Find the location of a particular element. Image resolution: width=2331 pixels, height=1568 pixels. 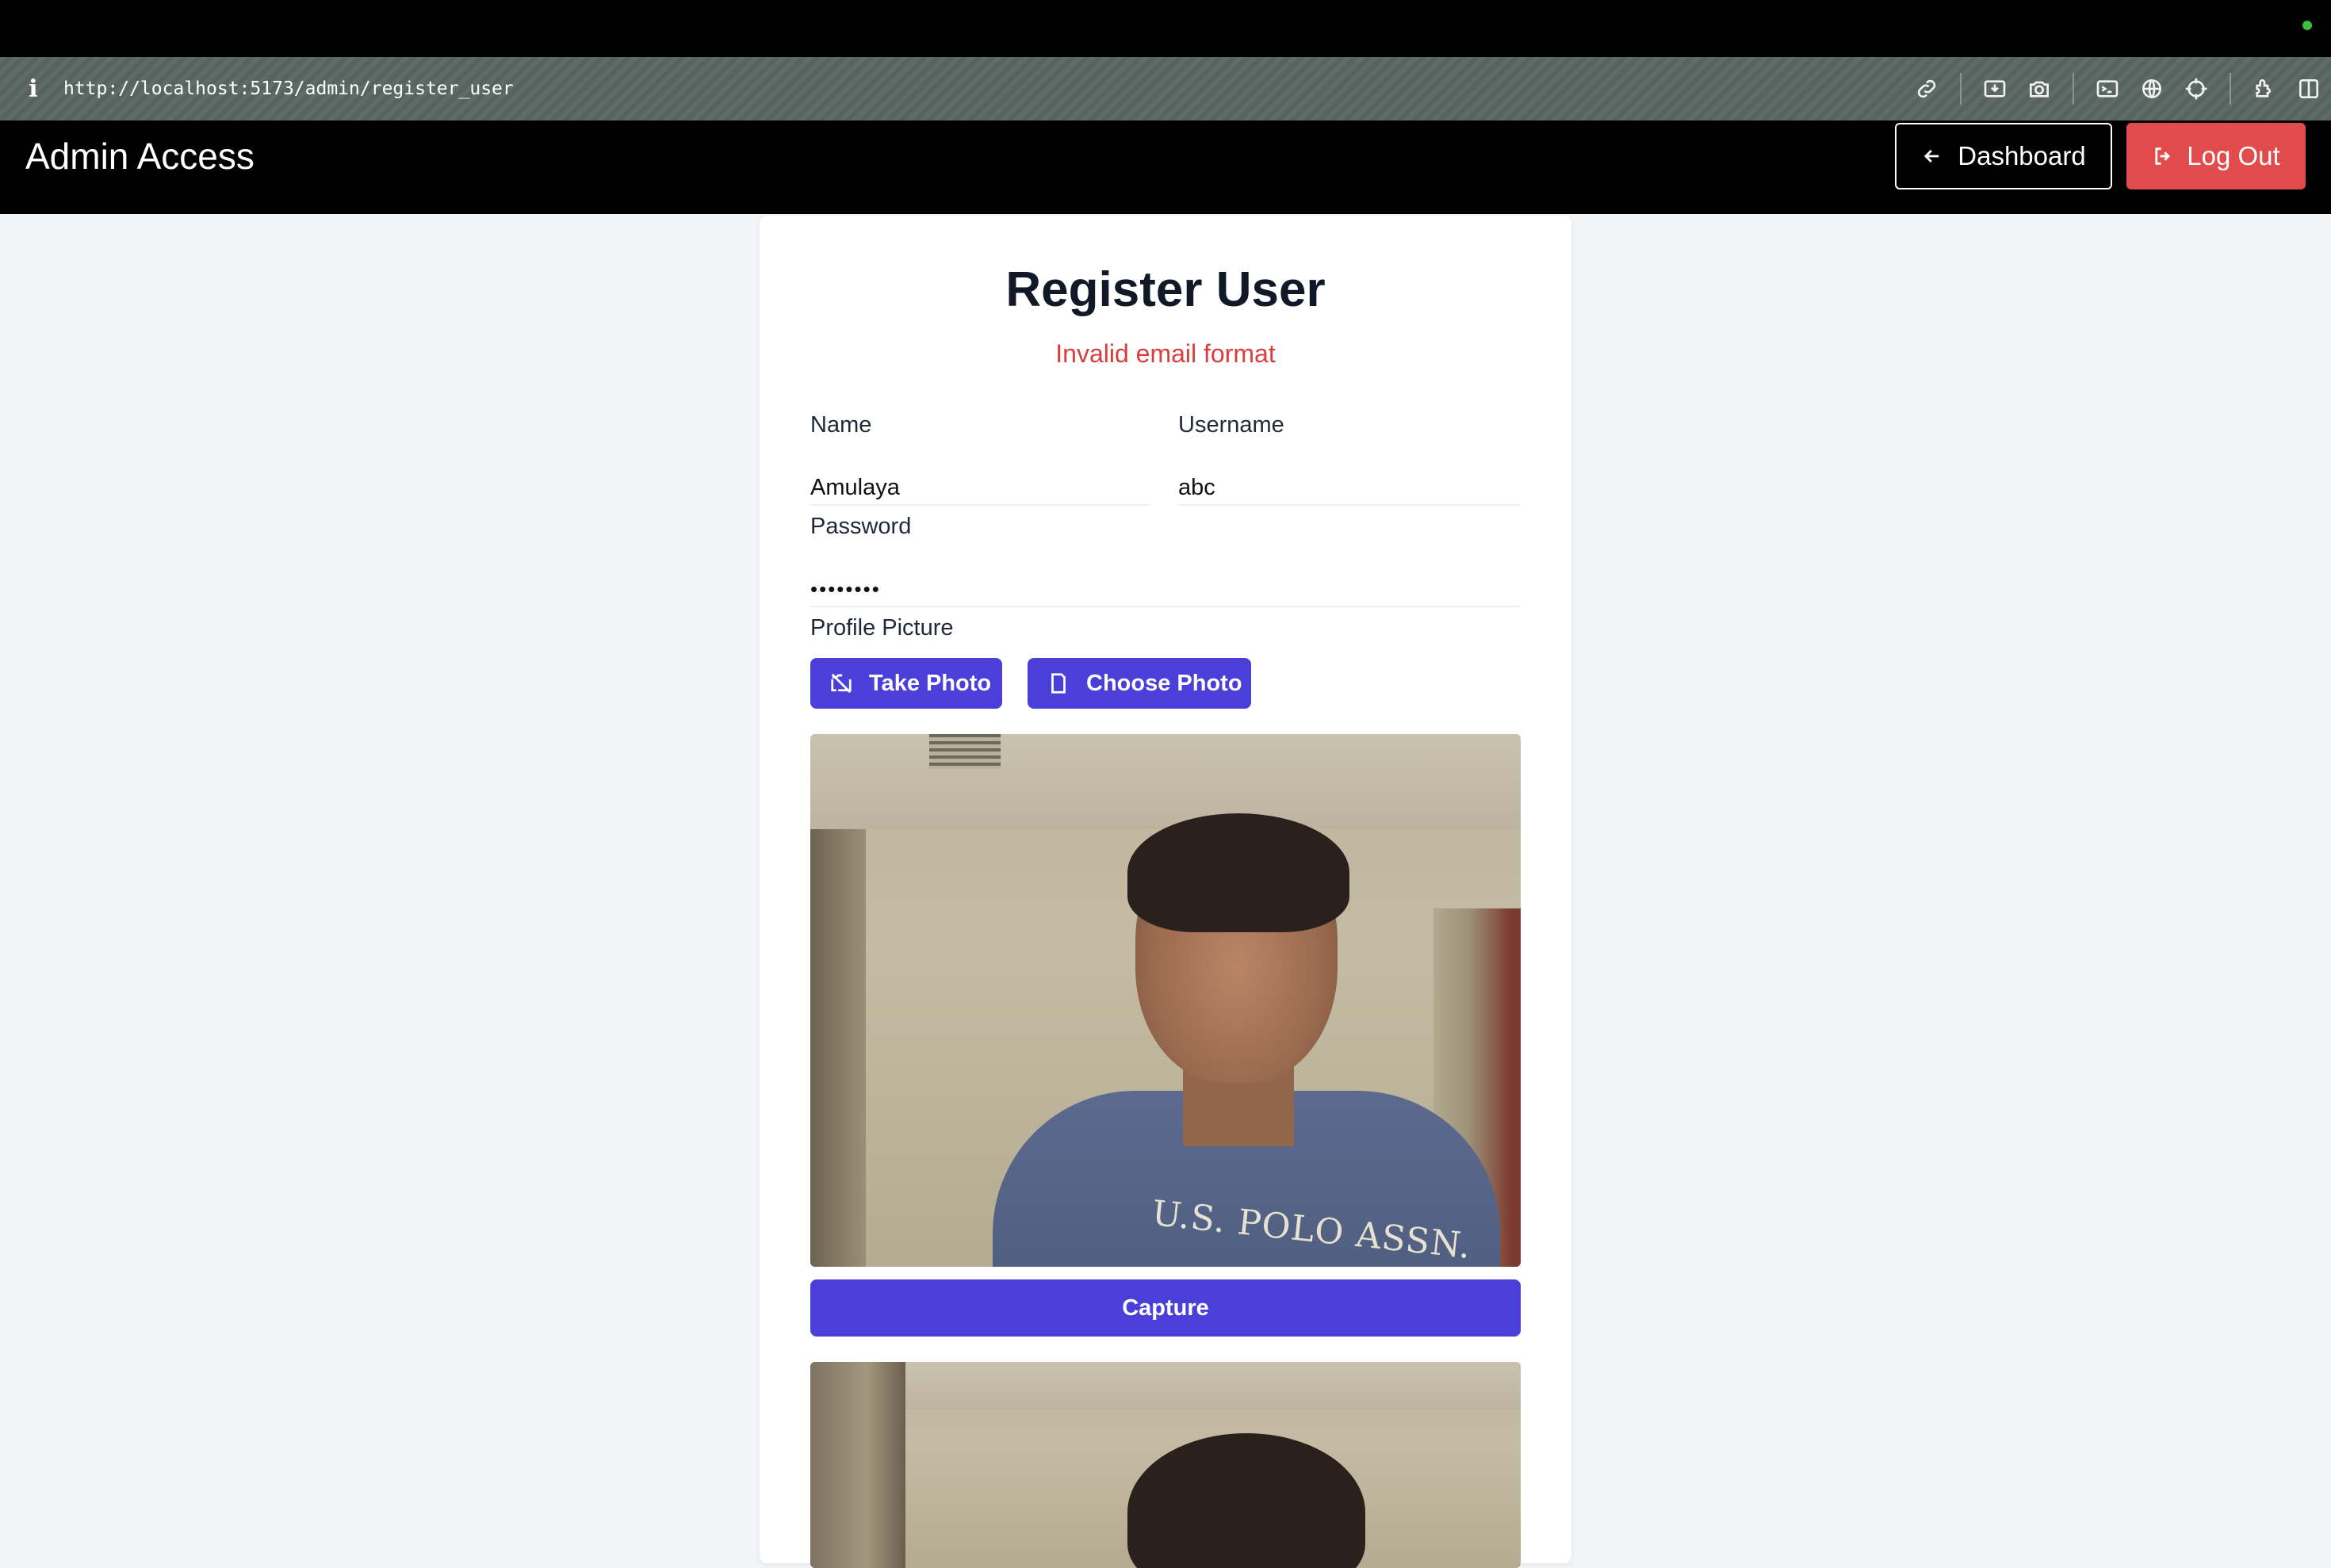

page-title: Register User is located at coordinates (1165, 289).